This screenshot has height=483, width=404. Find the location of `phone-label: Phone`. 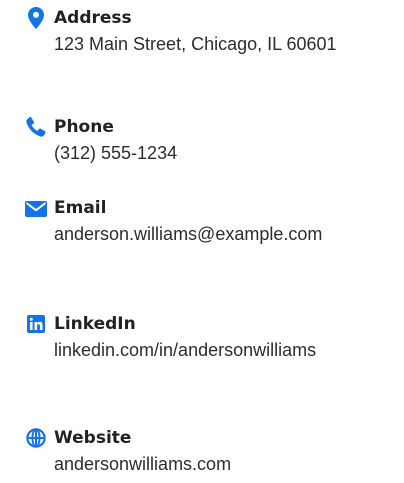

phone-label: Phone is located at coordinates (84, 127).